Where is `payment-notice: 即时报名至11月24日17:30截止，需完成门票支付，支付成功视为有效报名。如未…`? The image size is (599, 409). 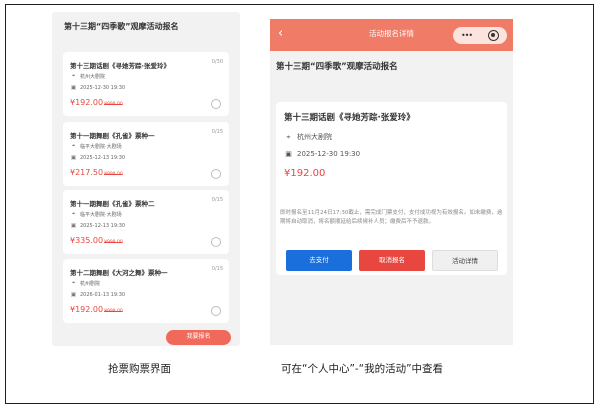
payment-notice: 即时报名至11月24日17:30截止，需完成门票支付，支付成功视为有效报名。如未… is located at coordinates (391, 217).